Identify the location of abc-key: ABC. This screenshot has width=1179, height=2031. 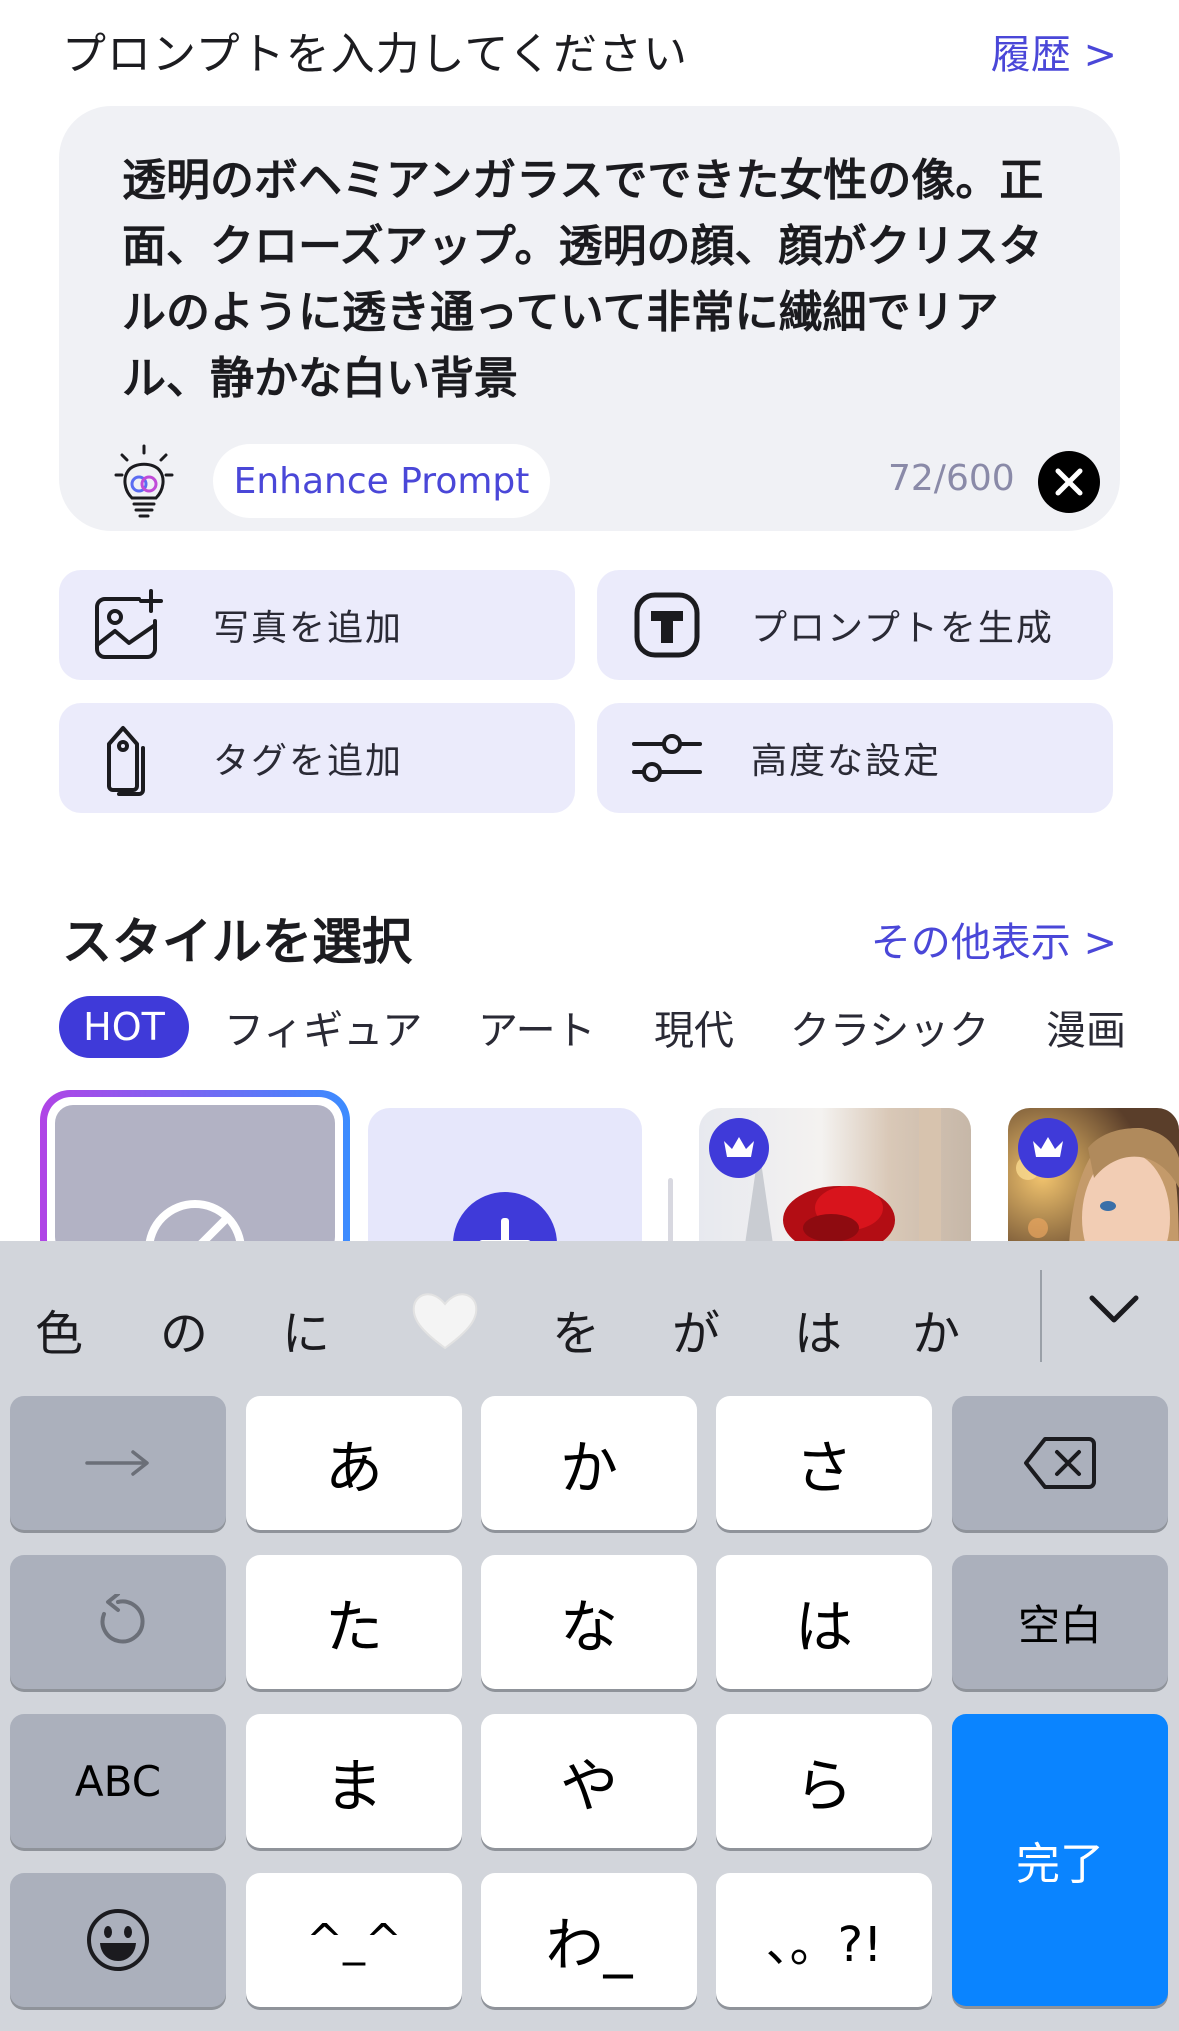
(118, 1781).